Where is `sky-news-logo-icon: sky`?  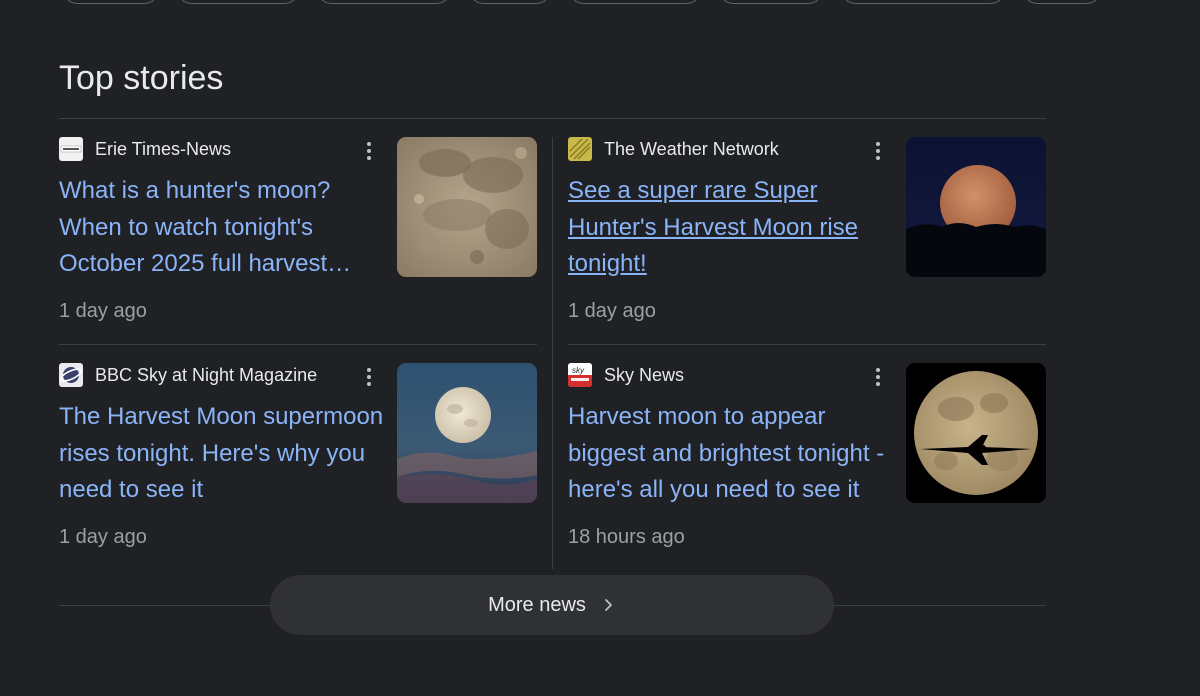 sky-news-logo-icon: sky is located at coordinates (580, 375).